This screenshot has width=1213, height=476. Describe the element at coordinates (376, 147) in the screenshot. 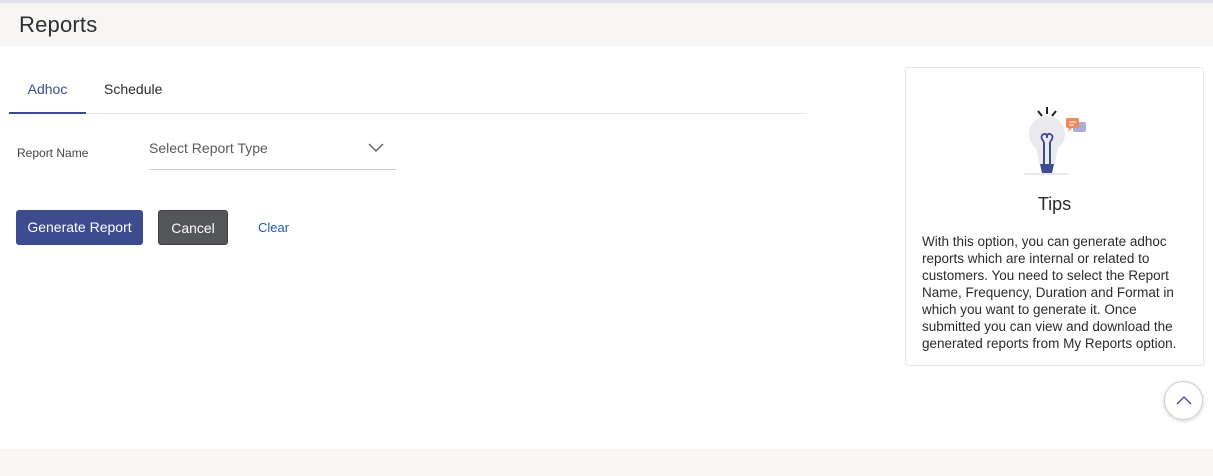

I see `chevron-down-icon` at that location.